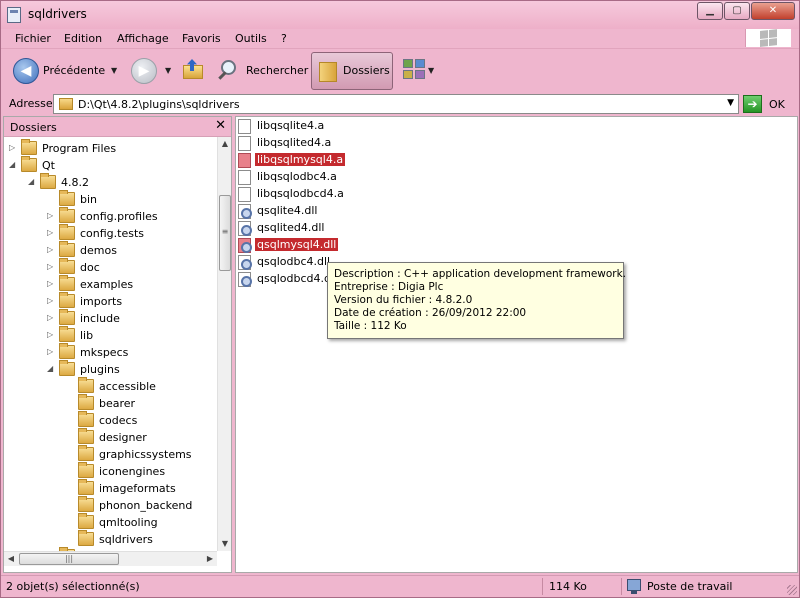 This screenshot has height=598, width=800. What do you see at coordinates (90, 267) in the screenshot?
I see `tree-item-label: doc` at bounding box center [90, 267].